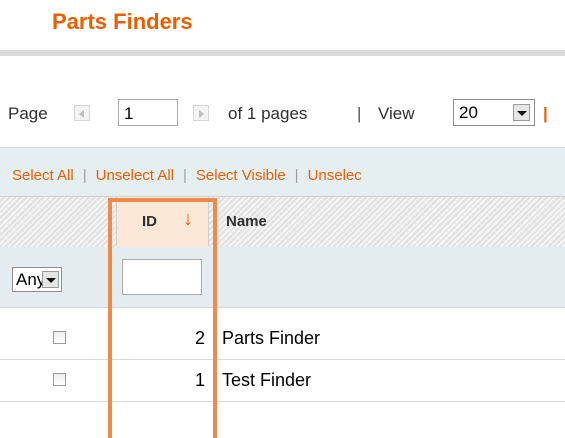 The image size is (565, 438). I want to click on sort-descending-icon: ↓, so click(188, 219).